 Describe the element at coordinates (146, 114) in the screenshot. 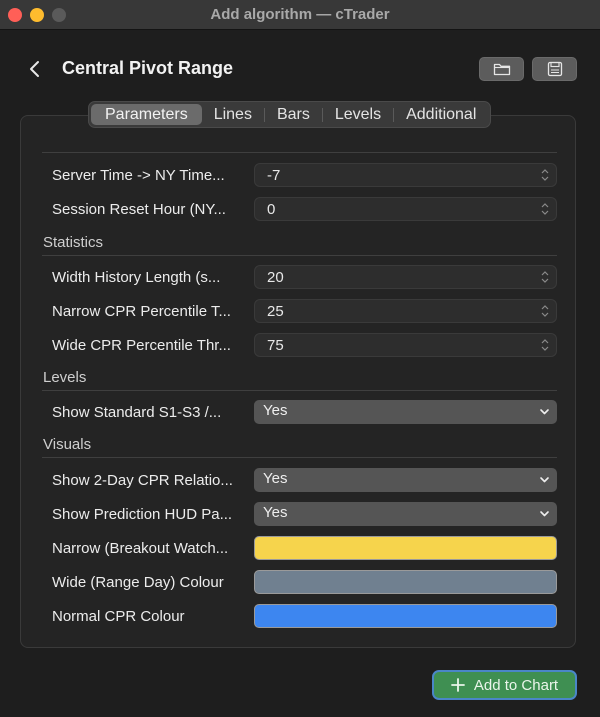

I see `tab-parameters: Parameters` at that location.